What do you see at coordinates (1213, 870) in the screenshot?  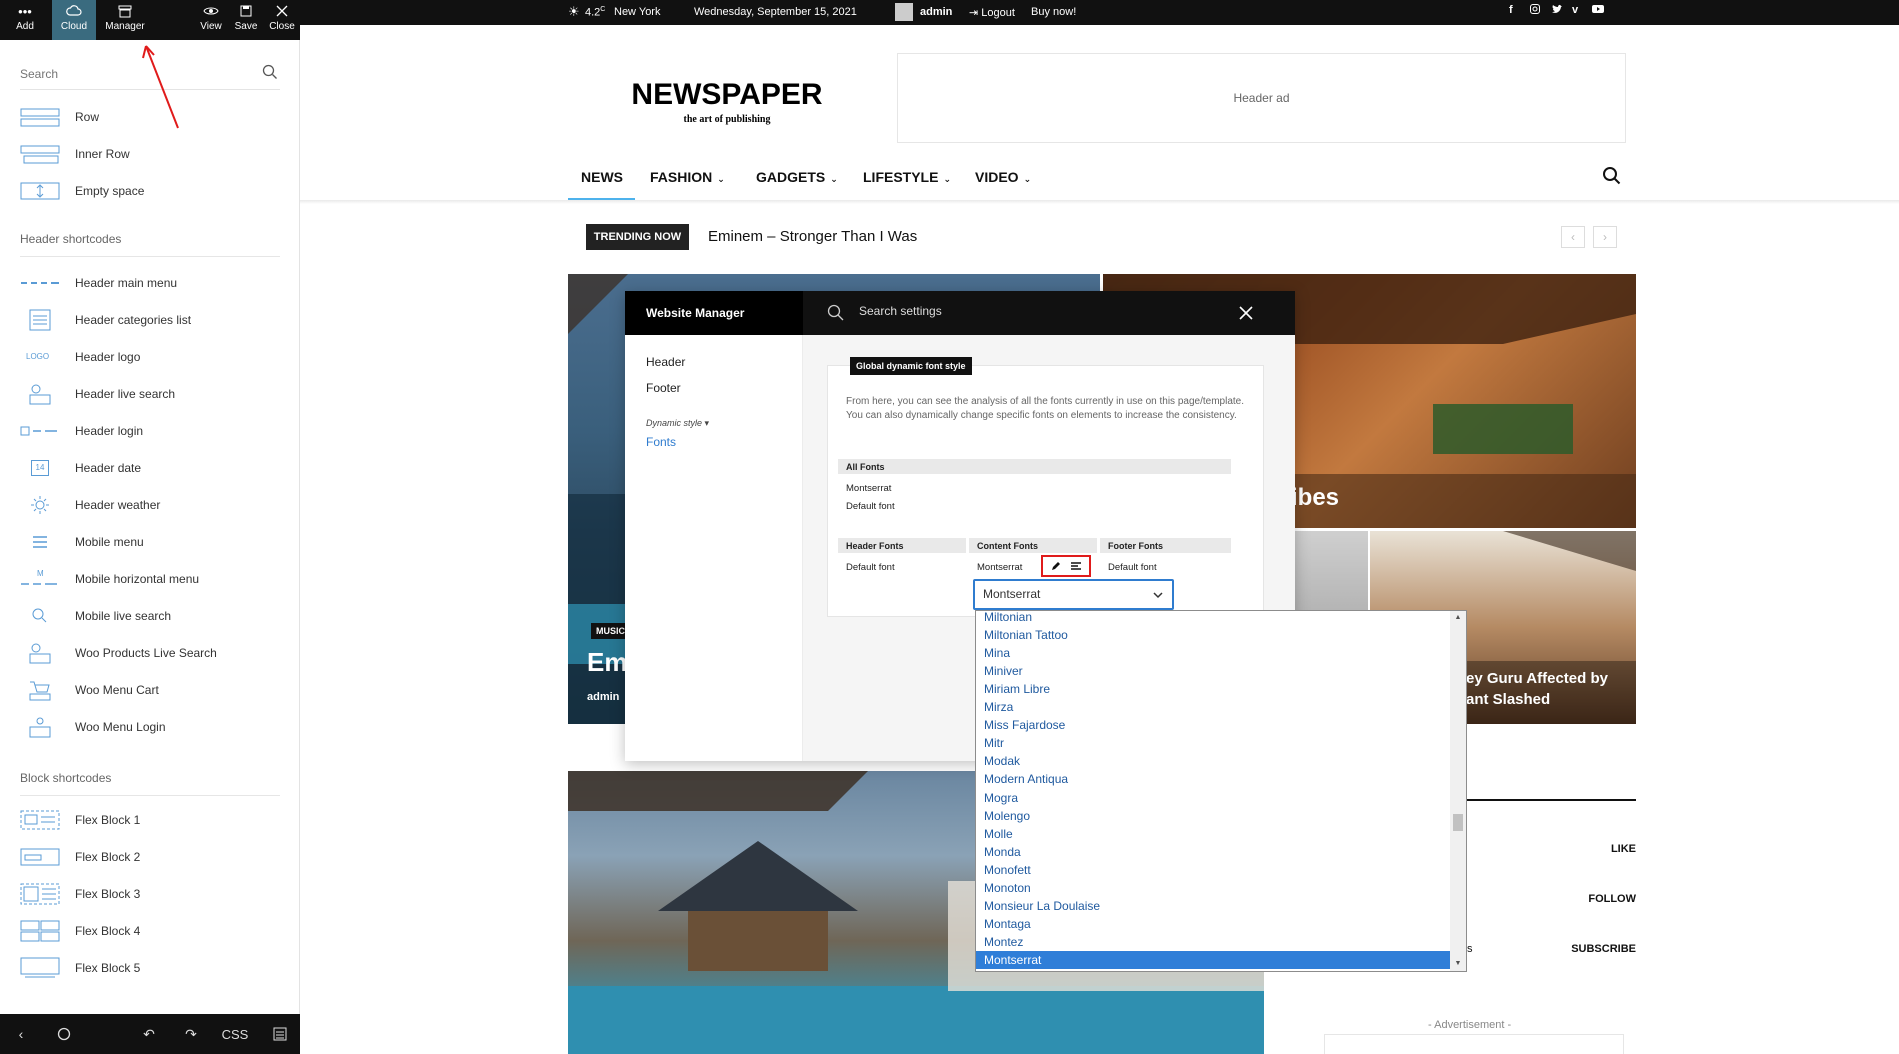 I see `font-option: Monofett` at bounding box center [1213, 870].